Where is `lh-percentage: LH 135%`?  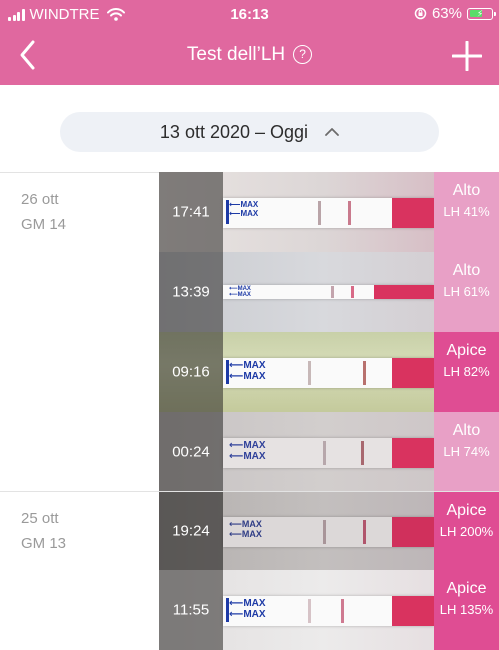 lh-percentage: LH 135% is located at coordinates (466, 609).